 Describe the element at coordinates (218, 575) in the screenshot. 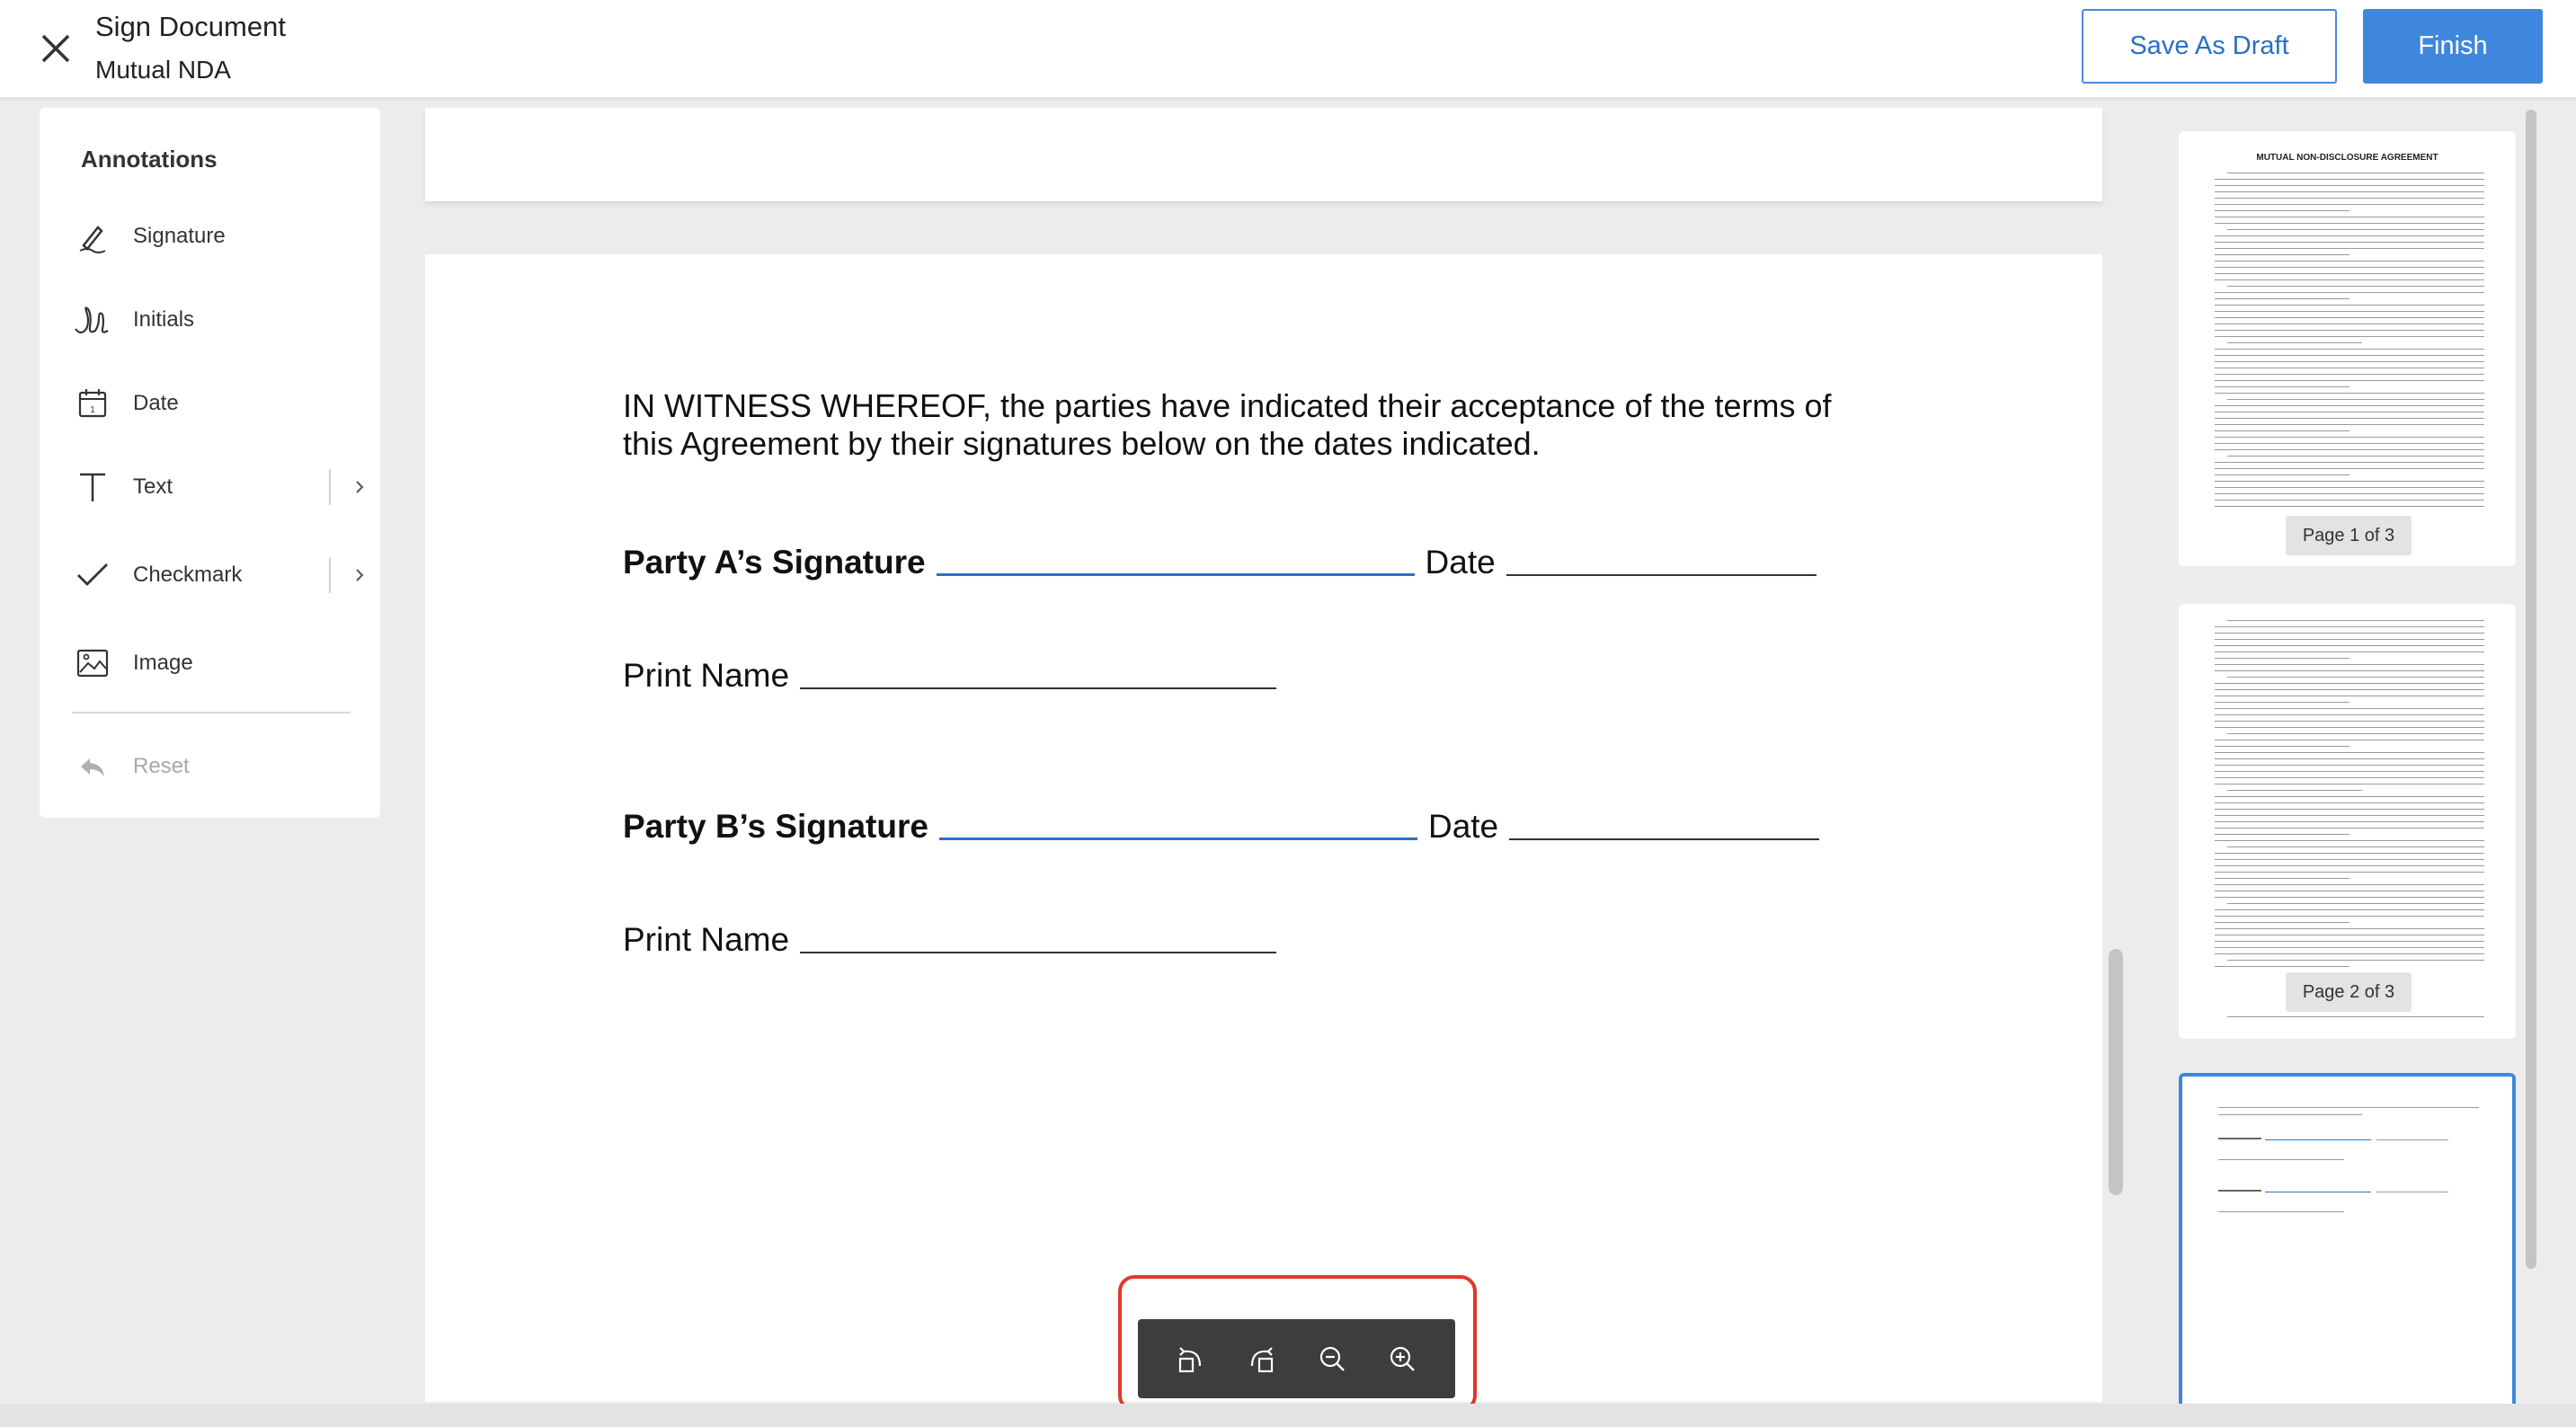

I see `annotation-checkmark: Checkmark` at that location.